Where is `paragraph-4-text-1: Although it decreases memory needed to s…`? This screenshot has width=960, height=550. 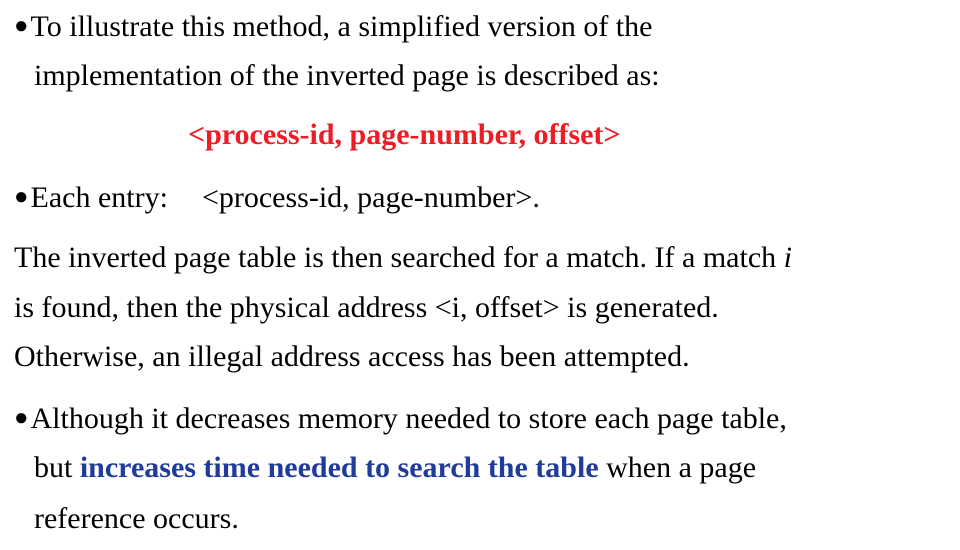 paragraph-4-text-1: Although it decreases memory needed to s… is located at coordinates (408, 418).